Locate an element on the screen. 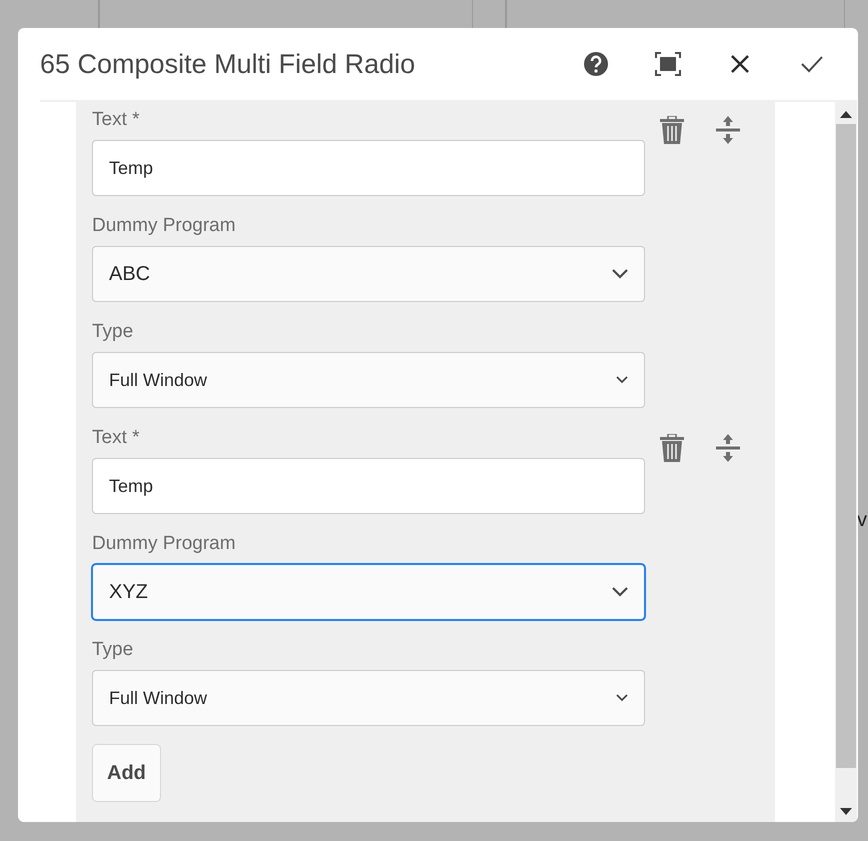  dialog-title: 65 Composite Multi Field Radio is located at coordinates (228, 64).